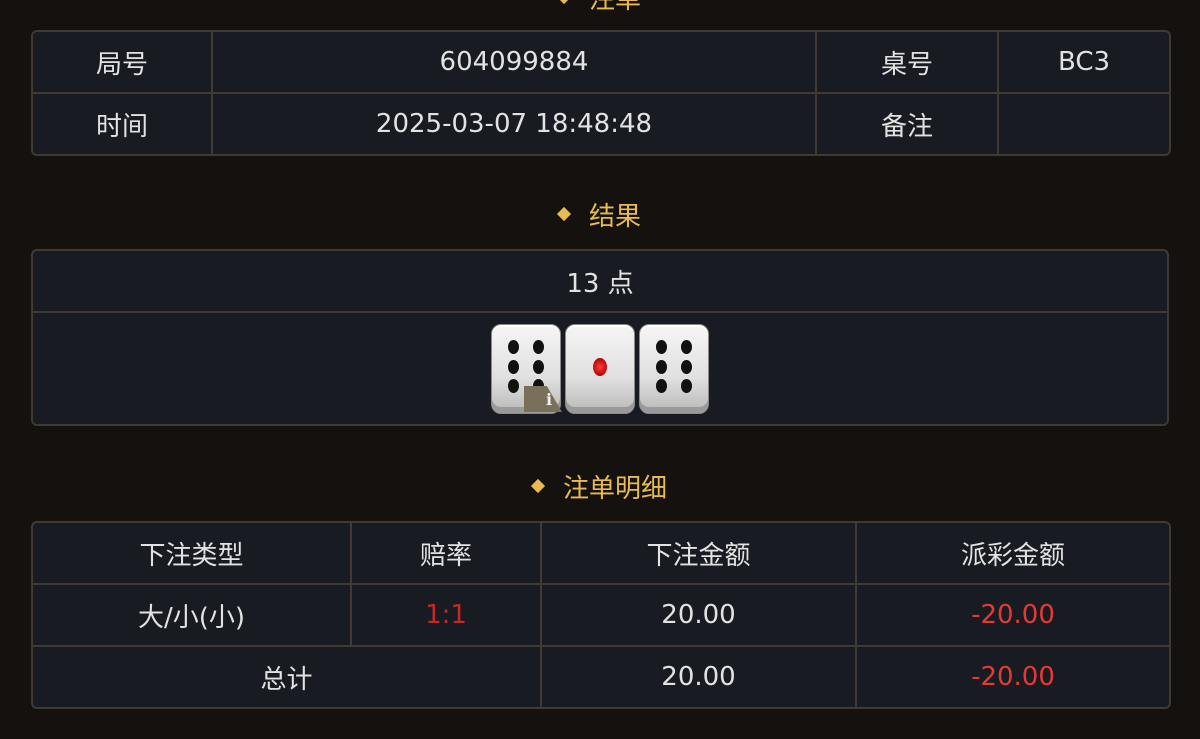 The height and width of the screenshot is (739, 1200). I want to click on dice-group, so click(600, 368).